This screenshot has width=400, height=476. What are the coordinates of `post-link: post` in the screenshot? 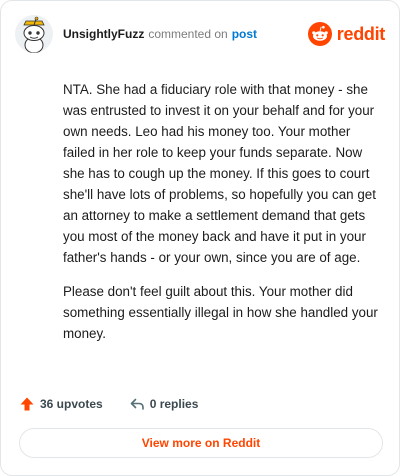 It's located at (244, 34).